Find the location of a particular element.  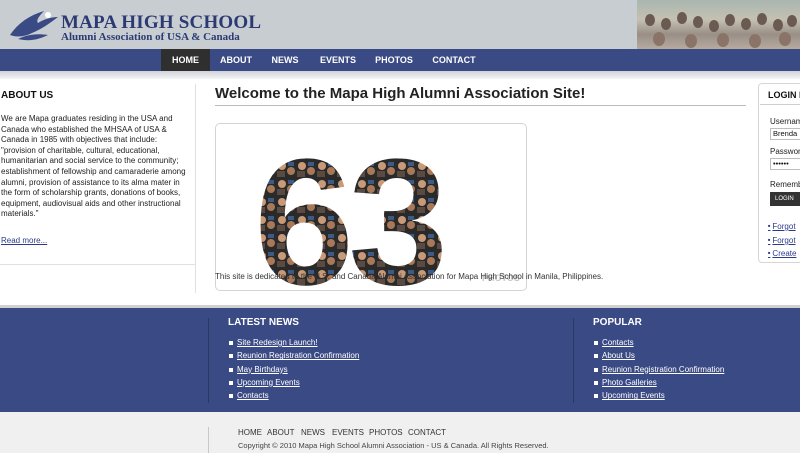

footer-link-events: EVENTS is located at coordinates (348, 432).